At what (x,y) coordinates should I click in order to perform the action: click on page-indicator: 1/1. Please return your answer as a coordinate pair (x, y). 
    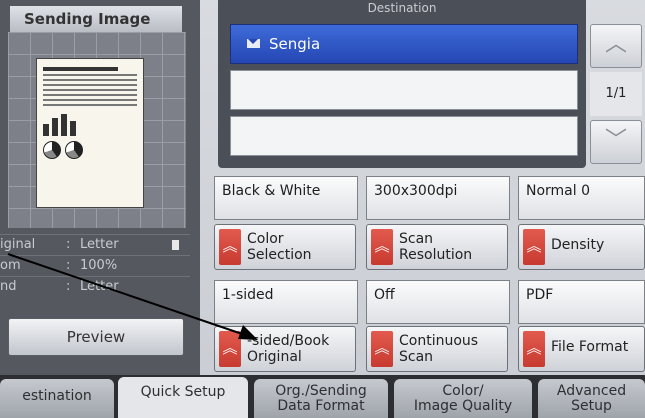
    Looking at the image, I should click on (616, 94).